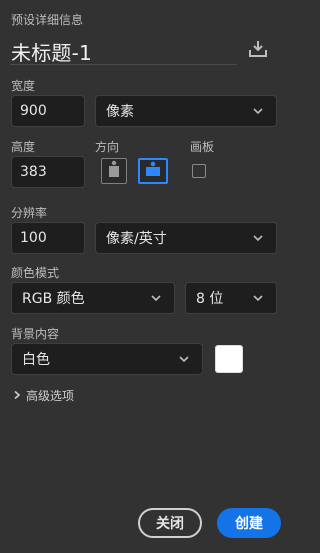  What do you see at coordinates (35, 273) in the screenshot?
I see `color-mode-label: 颜色模式` at bounding box center [35, 273].